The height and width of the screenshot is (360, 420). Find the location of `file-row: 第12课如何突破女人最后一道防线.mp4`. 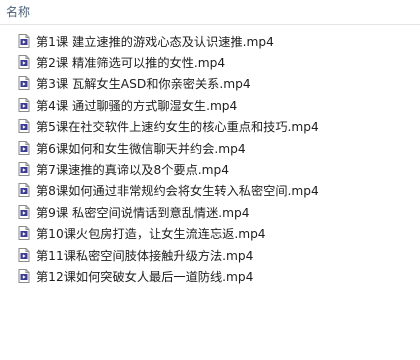

file-row: 第12课如何突破女人最后一道防线.mp4 is located at coordinates (210, 275).